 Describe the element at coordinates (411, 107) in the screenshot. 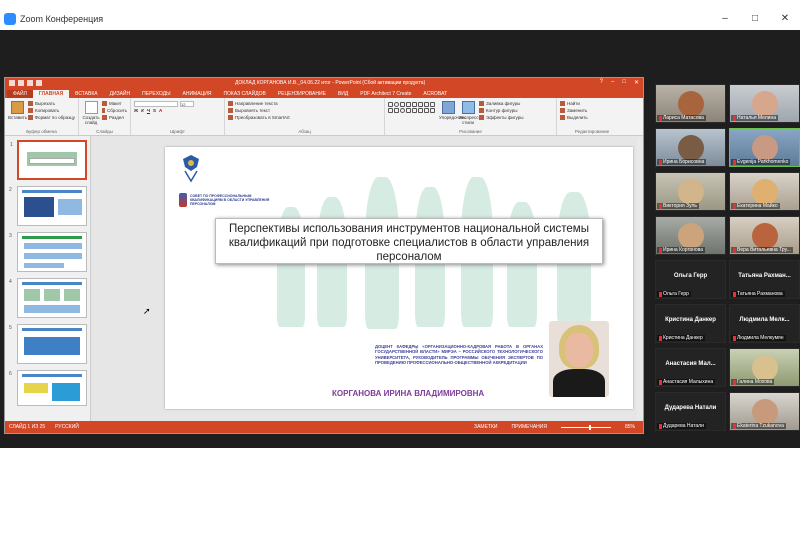

I see `shapes-gallery` at that location.